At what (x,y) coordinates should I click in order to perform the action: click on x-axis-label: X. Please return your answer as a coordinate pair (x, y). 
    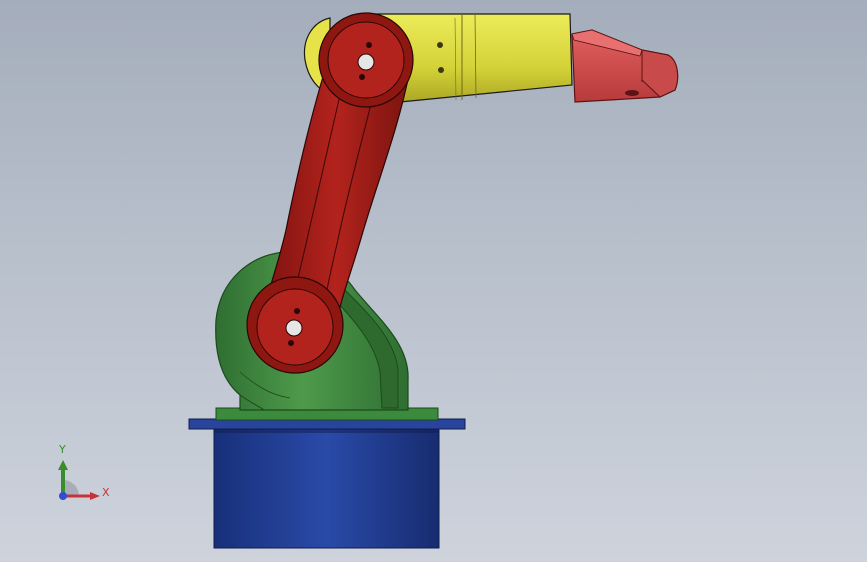
    Looking at the image, I should click on (106, 492).